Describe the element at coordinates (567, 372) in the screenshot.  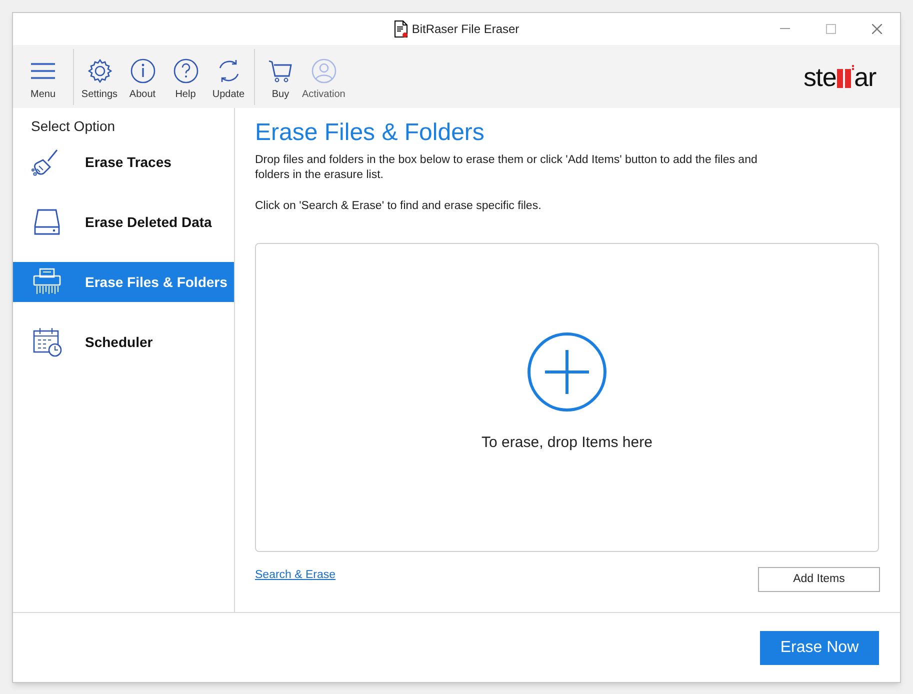
I see `plus-icon` at that location.